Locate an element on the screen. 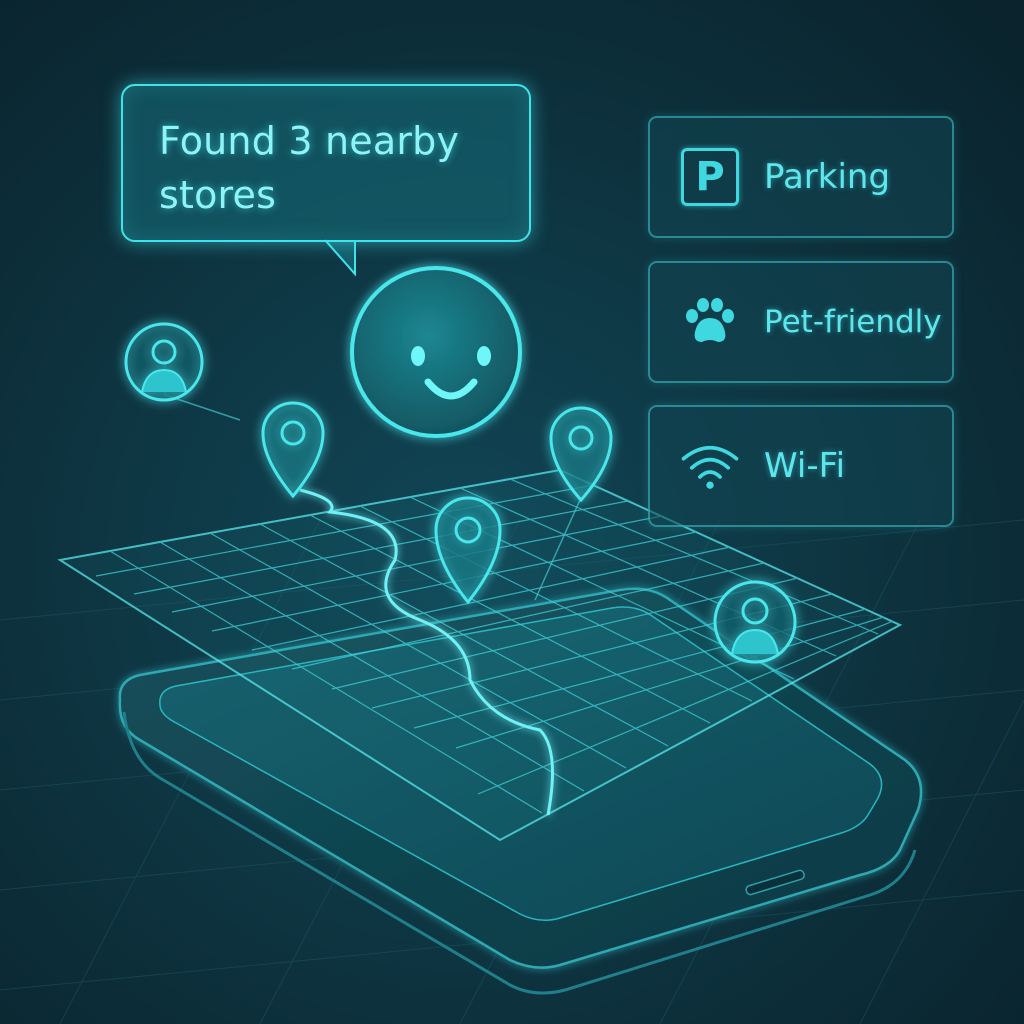 Image resolution: width=1024 pixels, height=1024 pixels. amenity-card-parking: P Parking is located at coordinates (801, 177).